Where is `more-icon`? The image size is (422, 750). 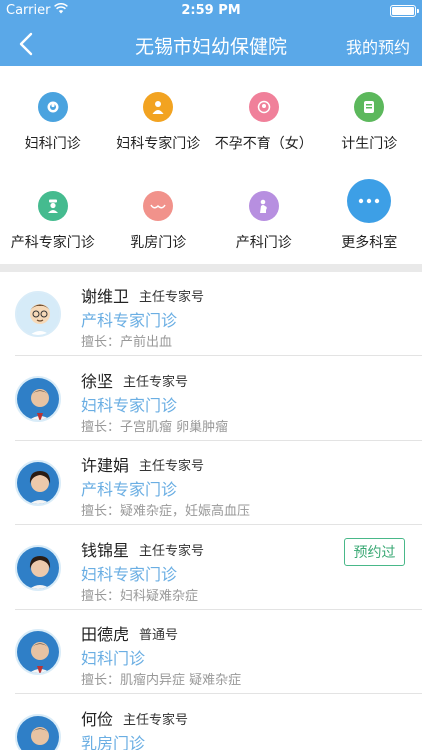 more-icon is located at coordinates (369, 201).